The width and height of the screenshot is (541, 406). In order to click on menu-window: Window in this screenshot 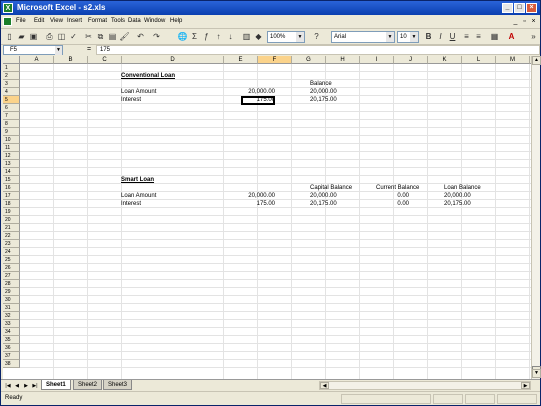, I will do `click(154, 21)`.